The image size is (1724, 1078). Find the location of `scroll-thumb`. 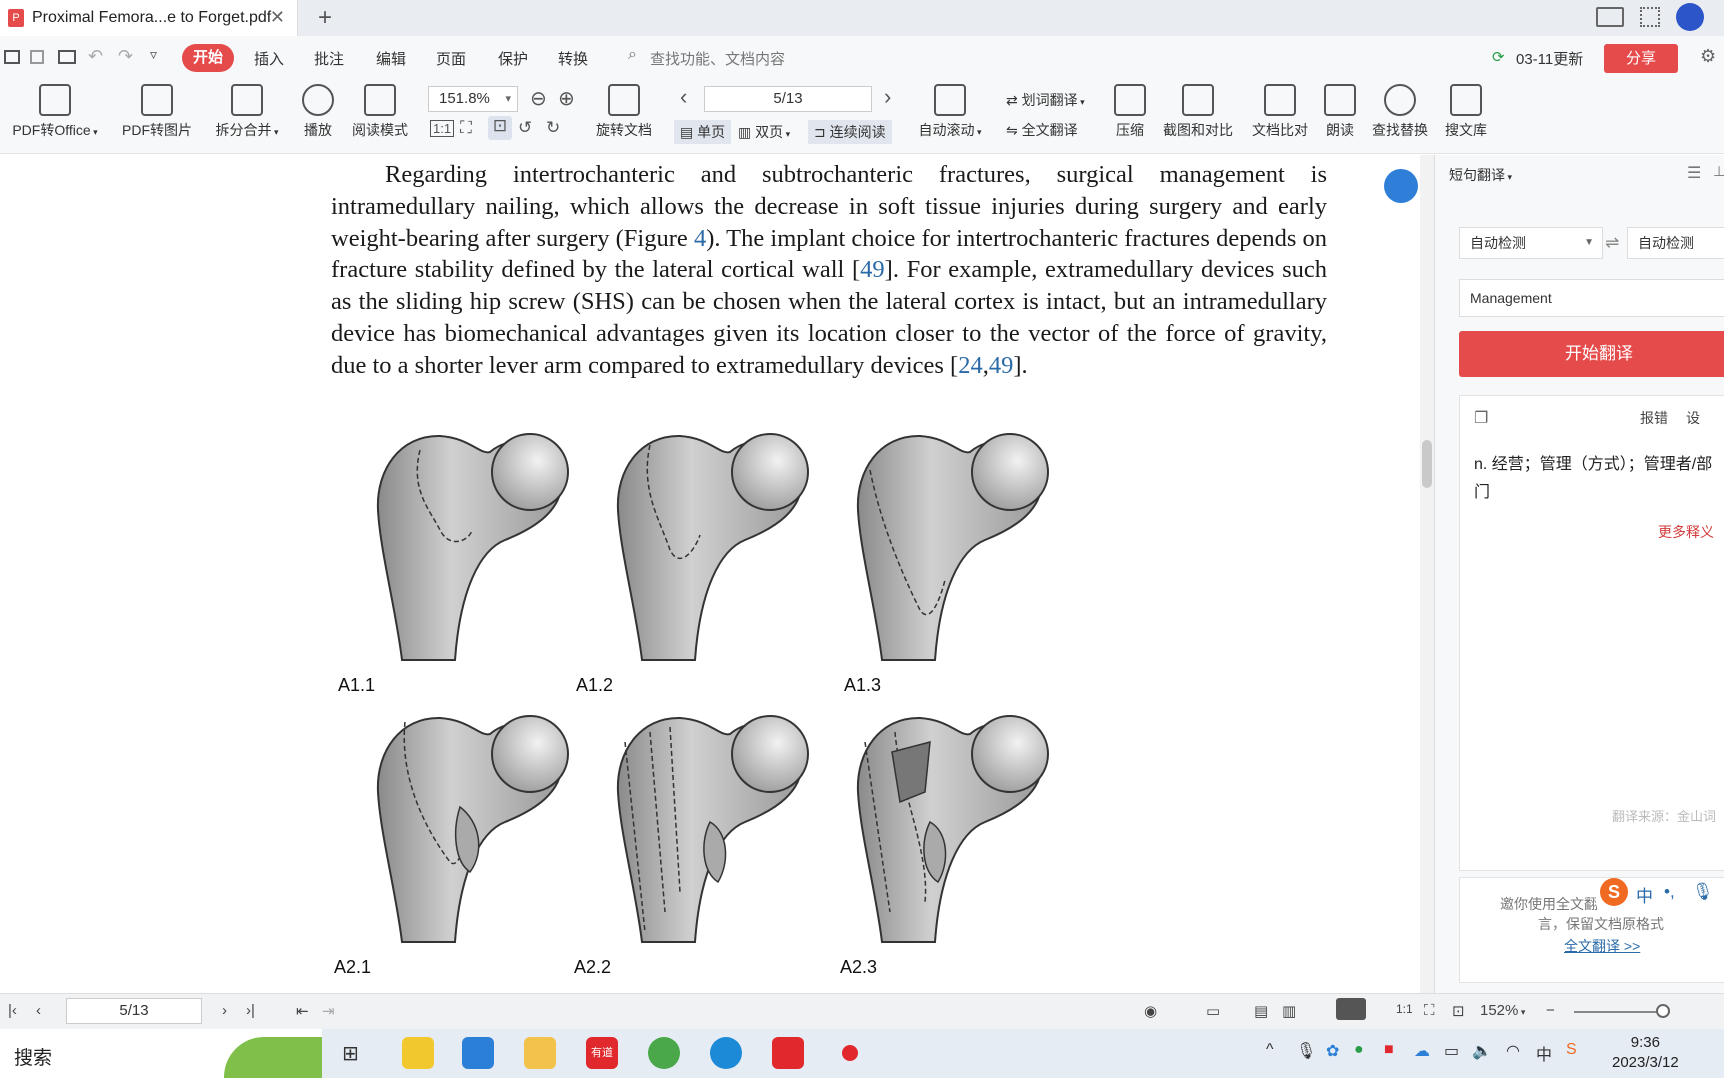

scroll-thumb is located at coordinates (1427, 464).